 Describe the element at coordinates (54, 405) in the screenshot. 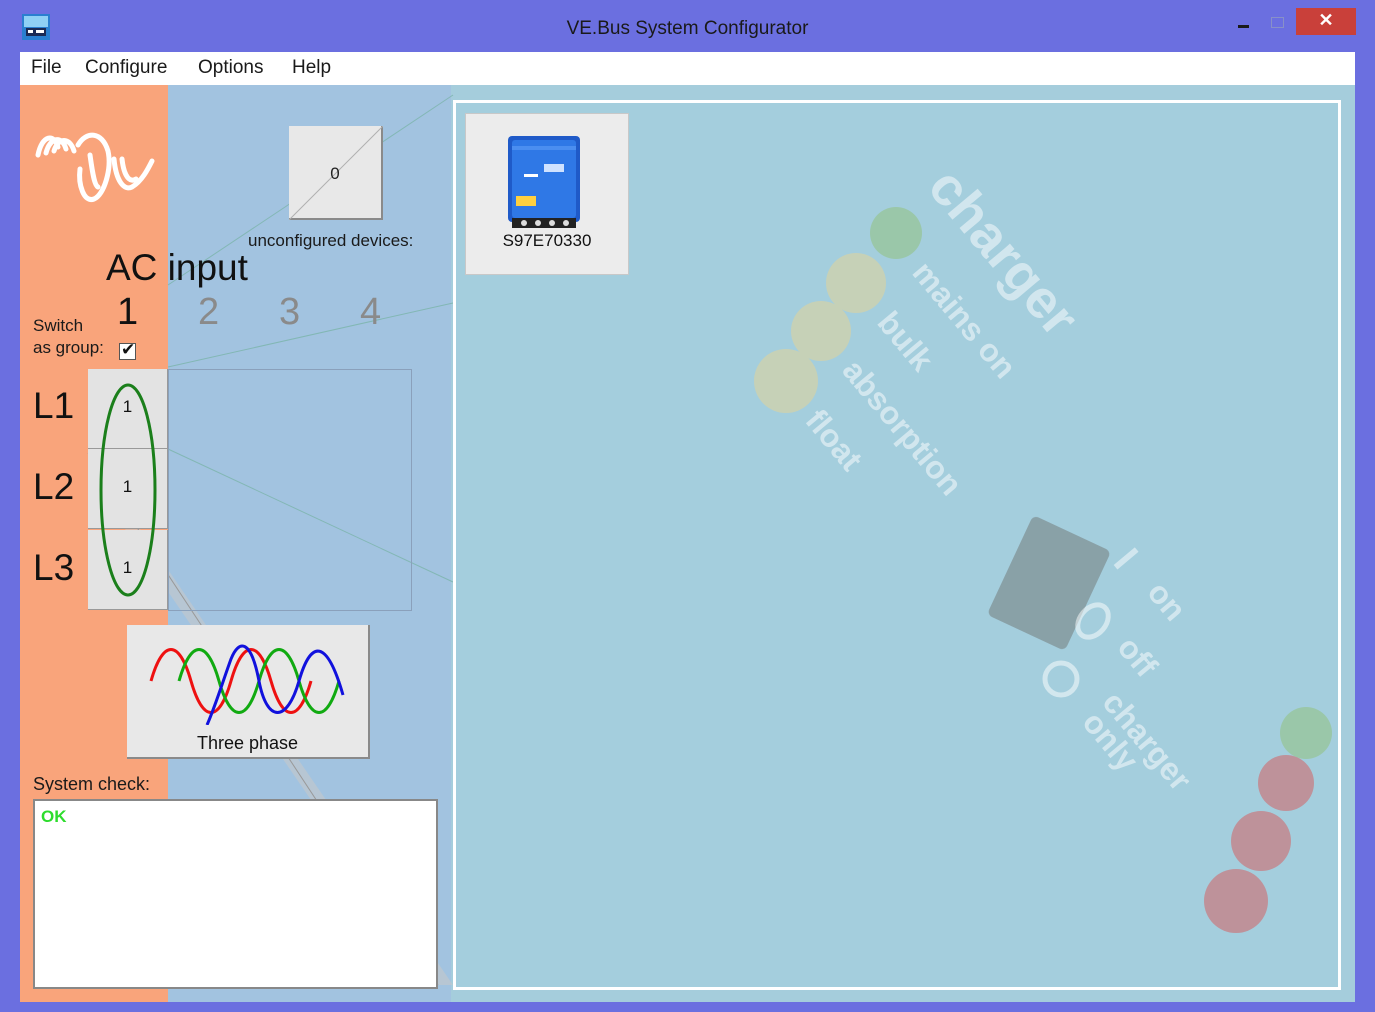

I see `phase-label-l1: L1` at that location.